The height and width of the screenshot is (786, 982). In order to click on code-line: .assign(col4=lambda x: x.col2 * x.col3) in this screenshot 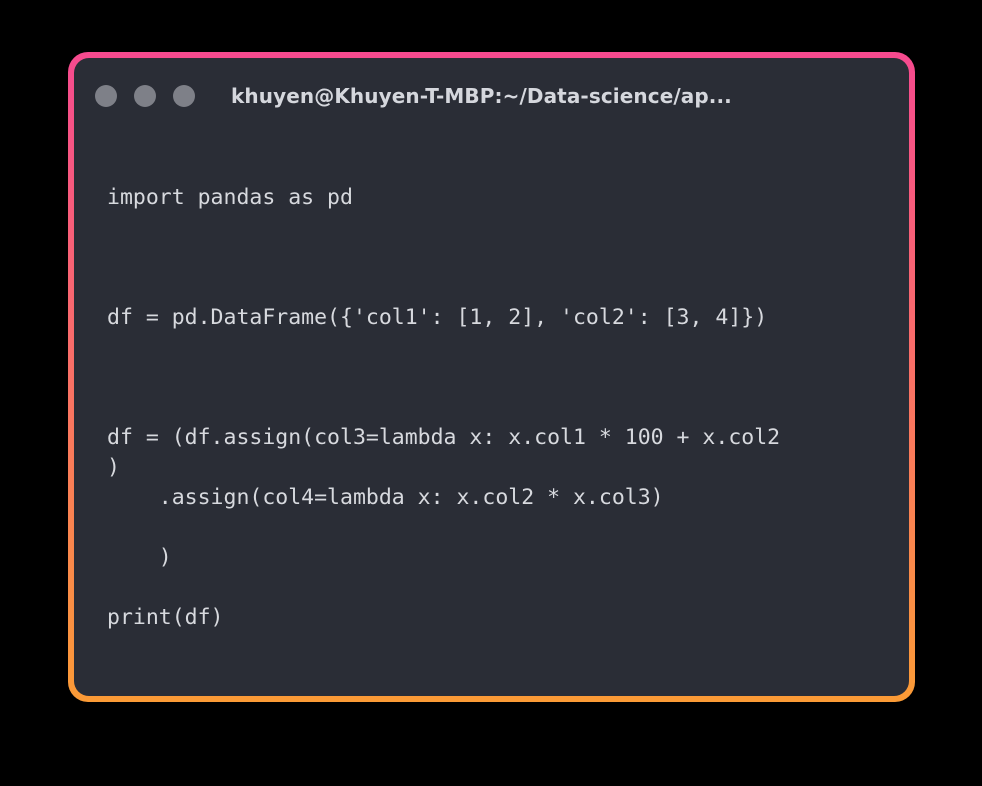, I will do `click(385, 497)`.